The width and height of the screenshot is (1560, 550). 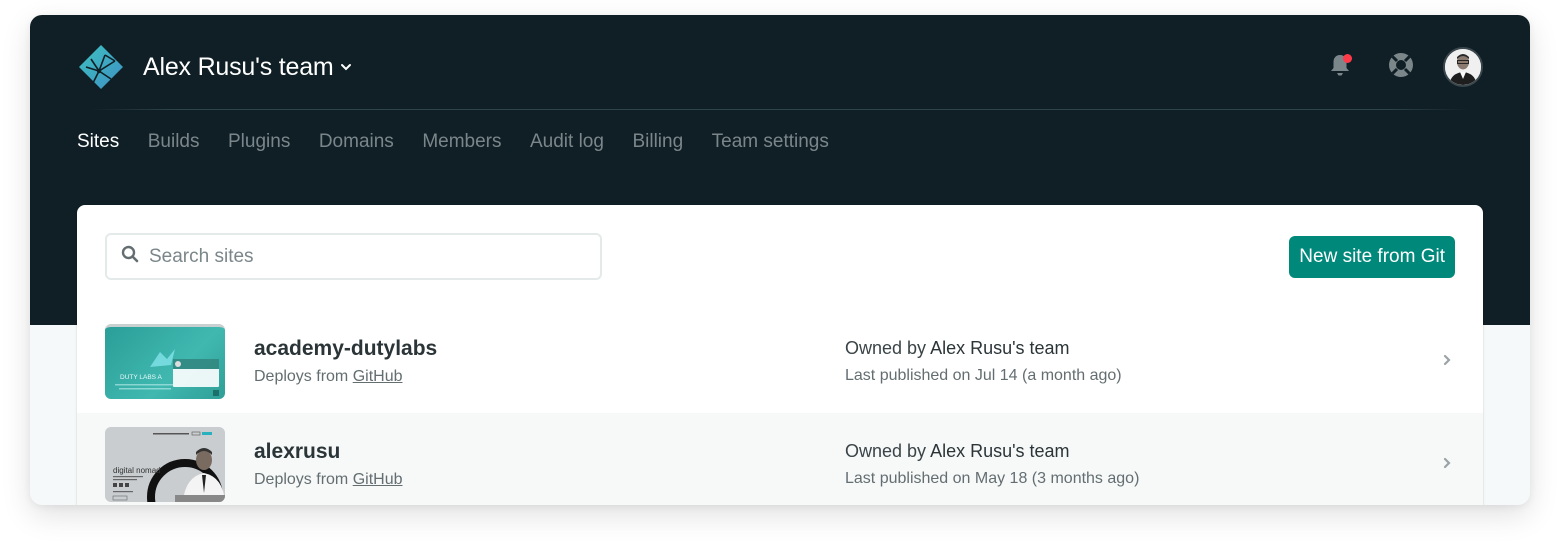 What do you see at coordinates (356, 142) in the screenshot?
I see `tab-domains: Domains` at bounding box center [356, 142].